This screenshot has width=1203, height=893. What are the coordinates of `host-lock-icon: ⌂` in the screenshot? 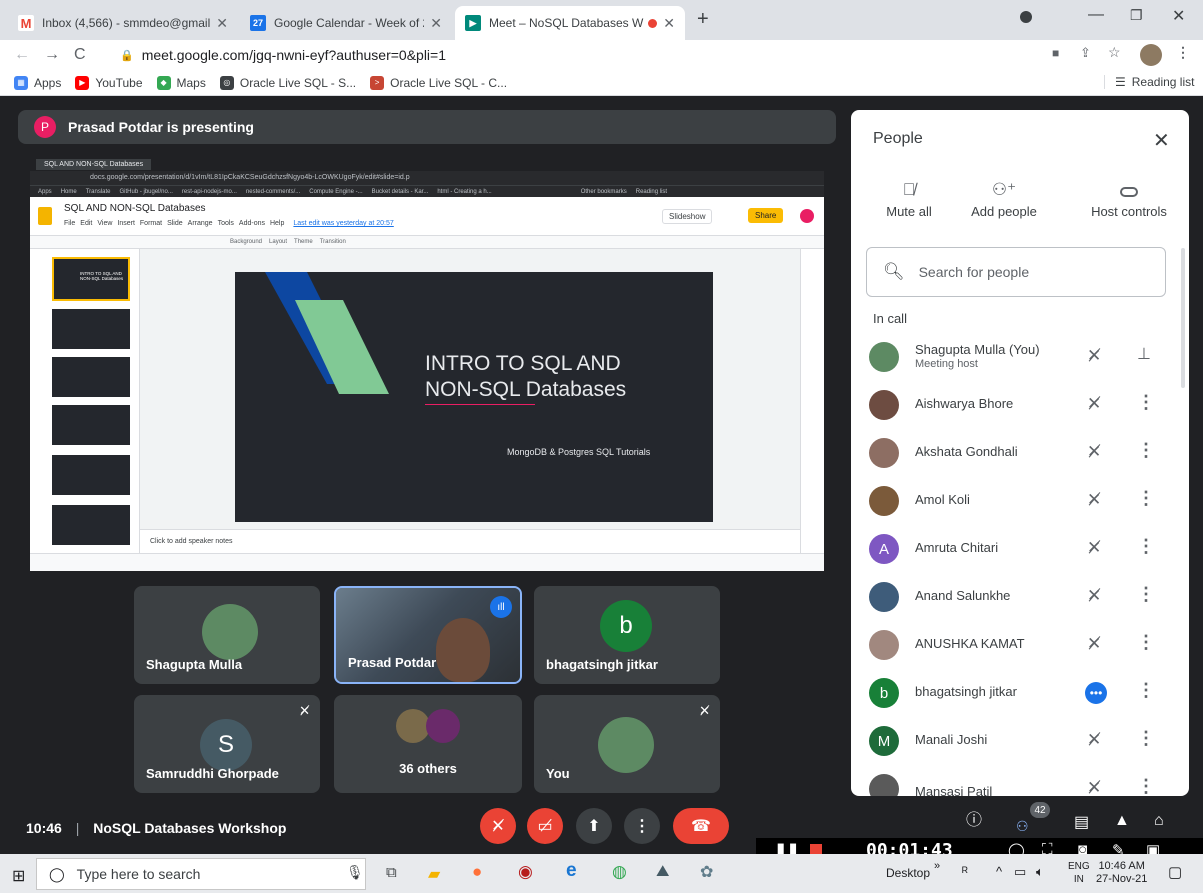 It's located at (1159, 821).